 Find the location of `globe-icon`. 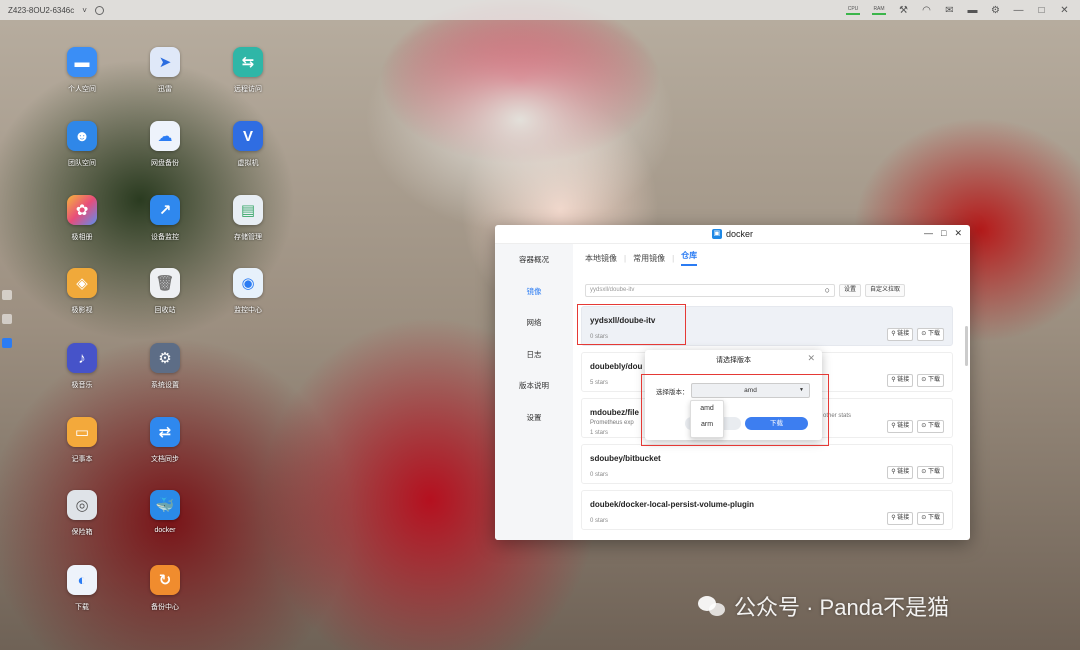

globe-icon is located at coordinates (99, 10).